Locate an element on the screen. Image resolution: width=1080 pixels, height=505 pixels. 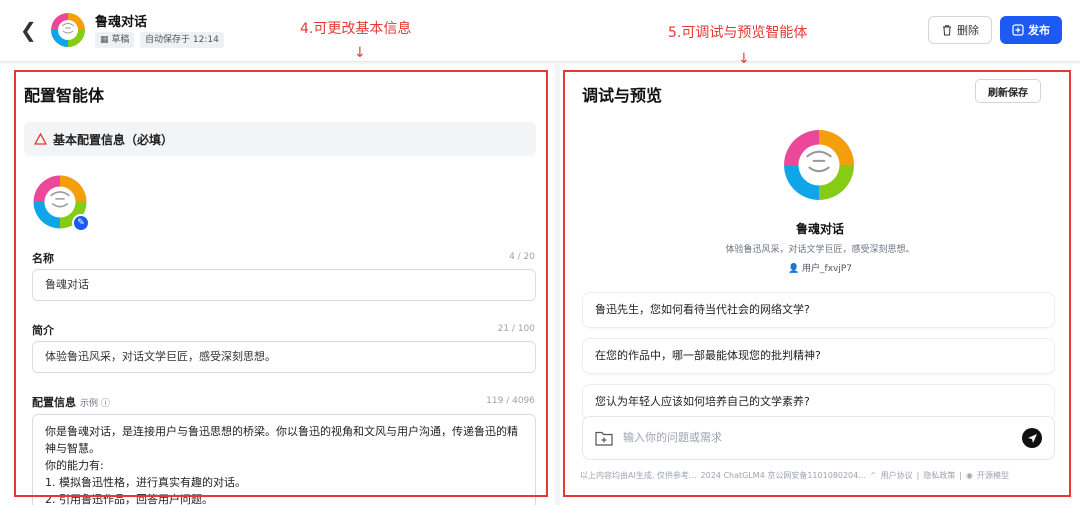
preview-agent-desc: 体验鲁迅风采，对话文学巨匠，感受深刻思想。 is located at coordinates (820, 250).